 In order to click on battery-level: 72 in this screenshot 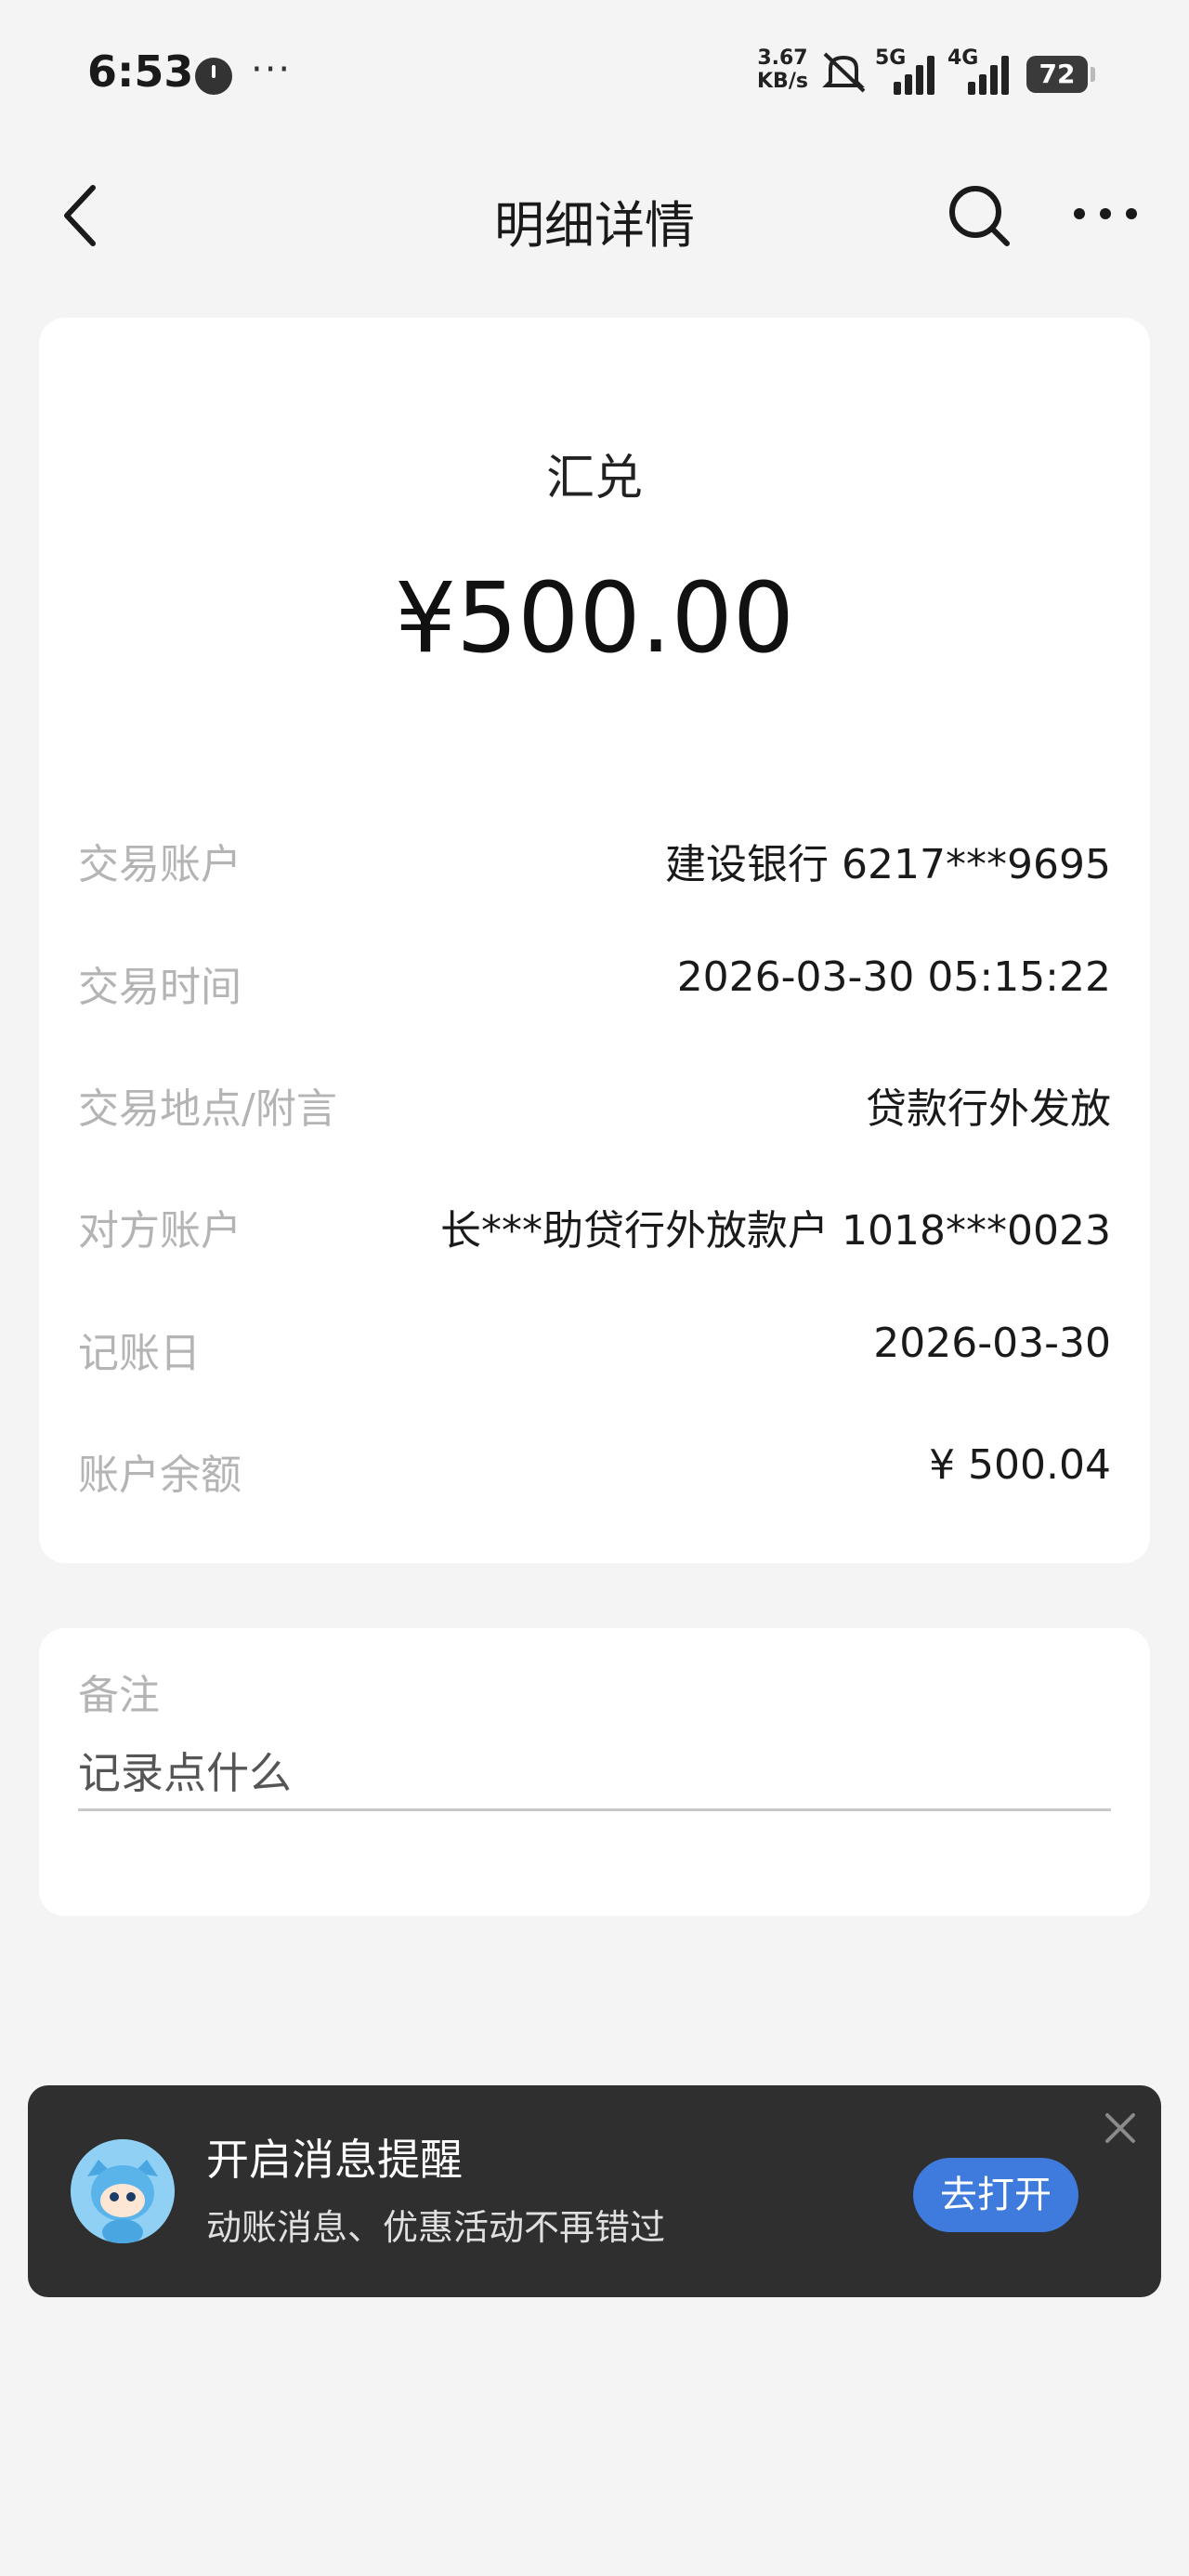, I will do `click(1057, 74)`.